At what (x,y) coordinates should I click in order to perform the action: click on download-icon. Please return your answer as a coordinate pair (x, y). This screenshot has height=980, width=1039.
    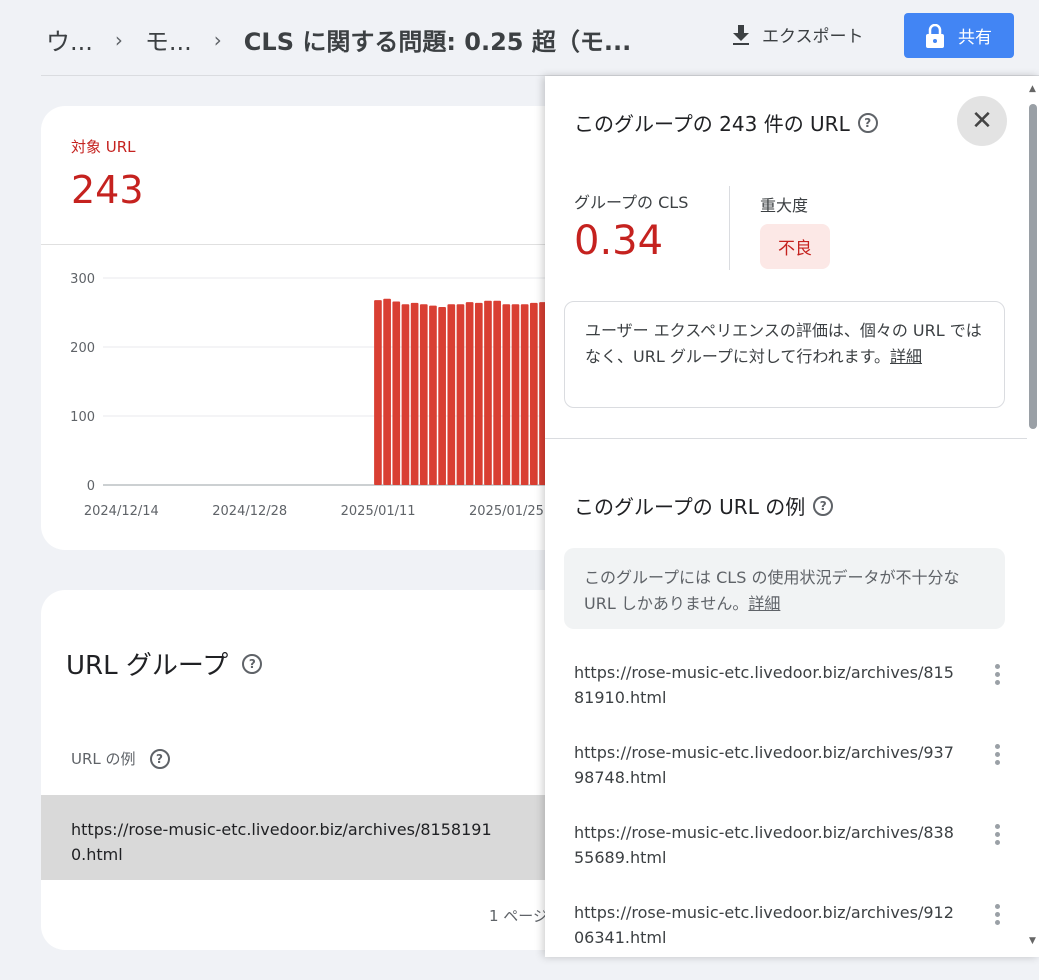
    Looking at the image, I should click on (741, 34).